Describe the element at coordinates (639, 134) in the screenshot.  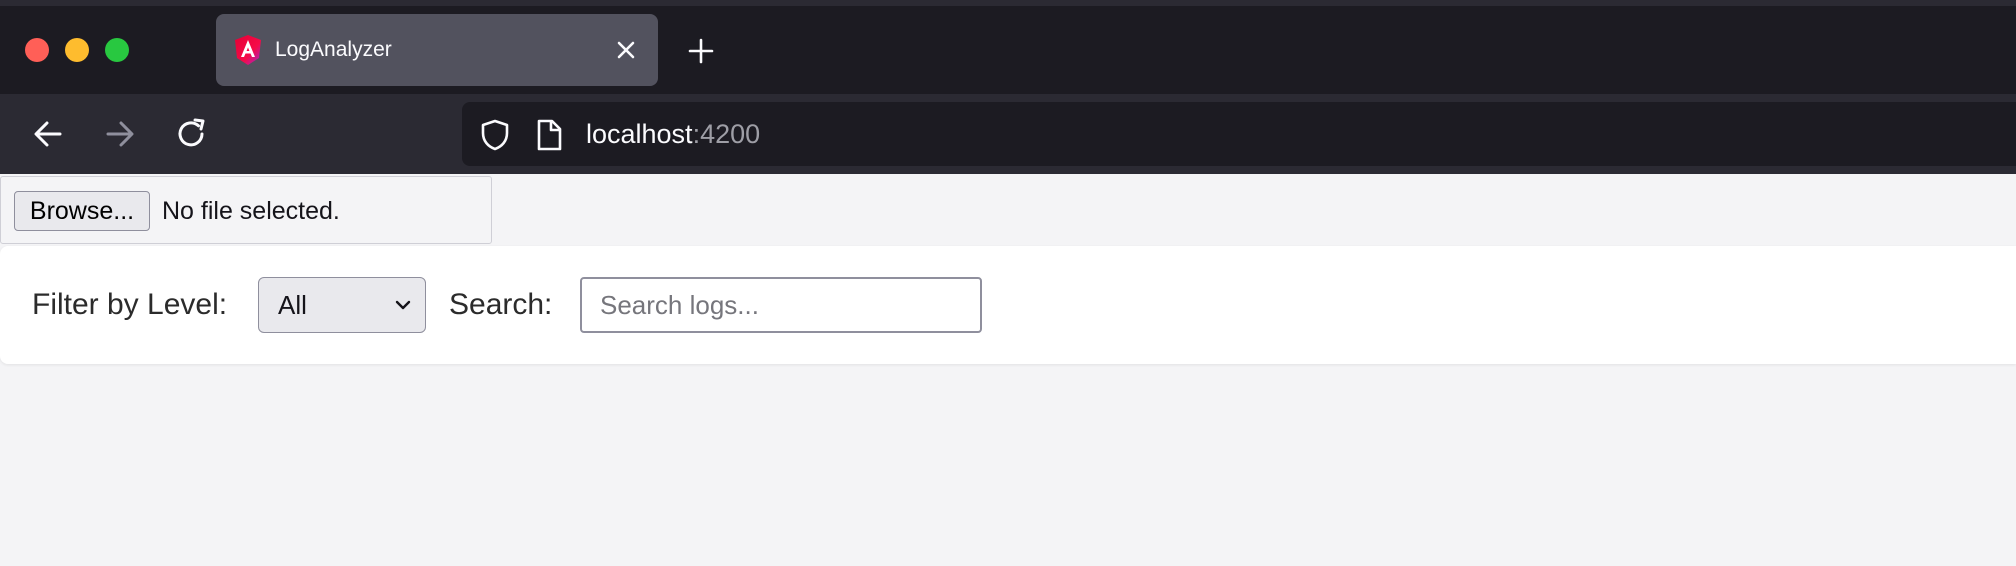
I see `url-host: localhost` at that location.